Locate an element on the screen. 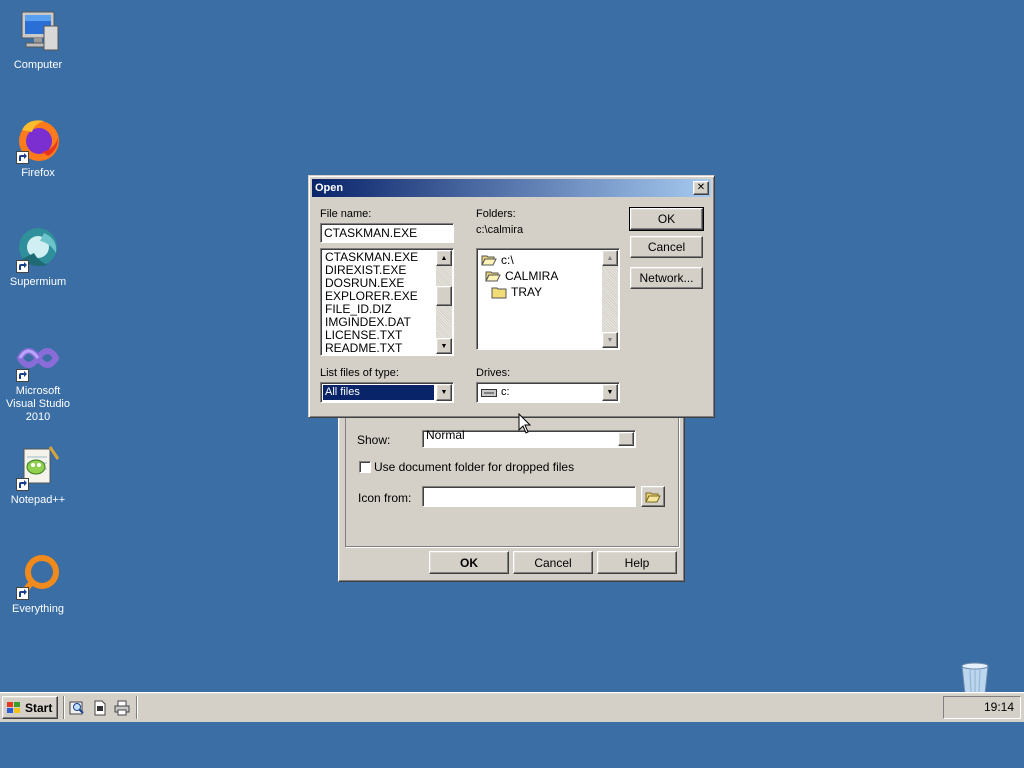  desktop-icon-supermium: Supermium is located at coordinates (38, 257).